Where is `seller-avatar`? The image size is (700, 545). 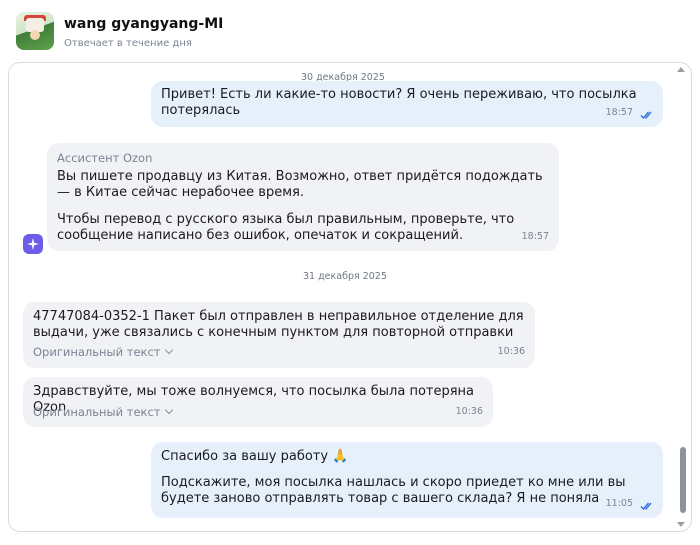 seller-avatar is located at coordinates (35, 31).